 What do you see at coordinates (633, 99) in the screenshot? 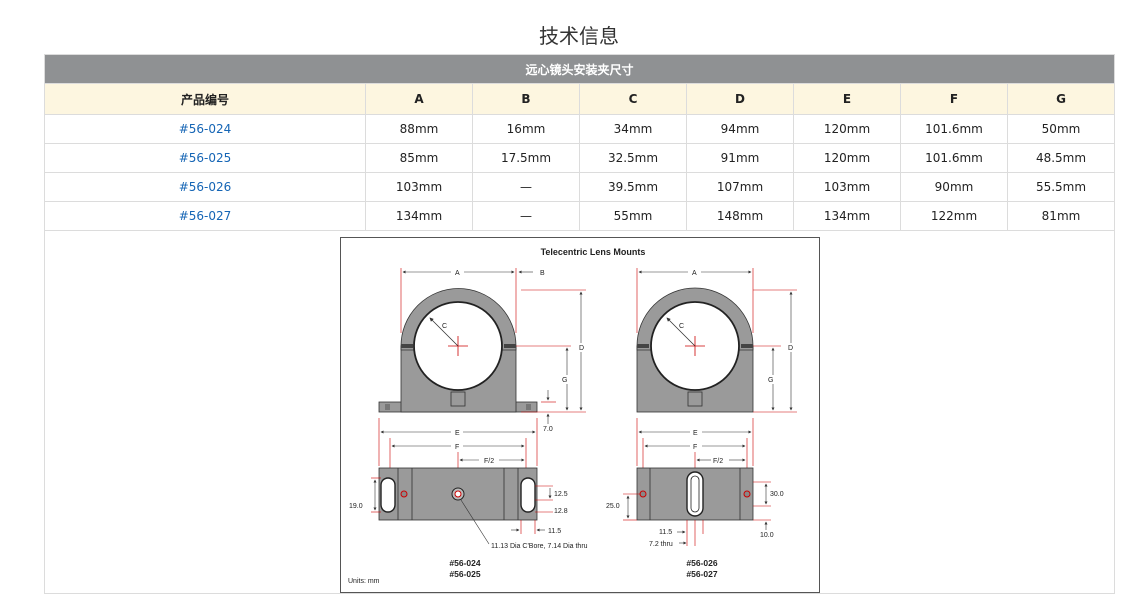
I see `col-header-c: C` at bounding box center [633, 99].